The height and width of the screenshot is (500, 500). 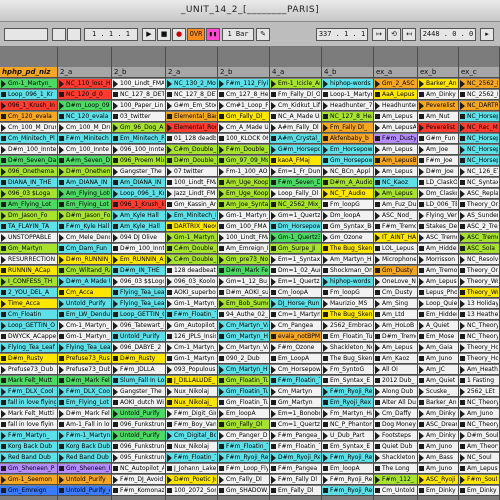 I want to click on clip-slot: A#m_Crystal_Ca, so click(x=295, y=139).